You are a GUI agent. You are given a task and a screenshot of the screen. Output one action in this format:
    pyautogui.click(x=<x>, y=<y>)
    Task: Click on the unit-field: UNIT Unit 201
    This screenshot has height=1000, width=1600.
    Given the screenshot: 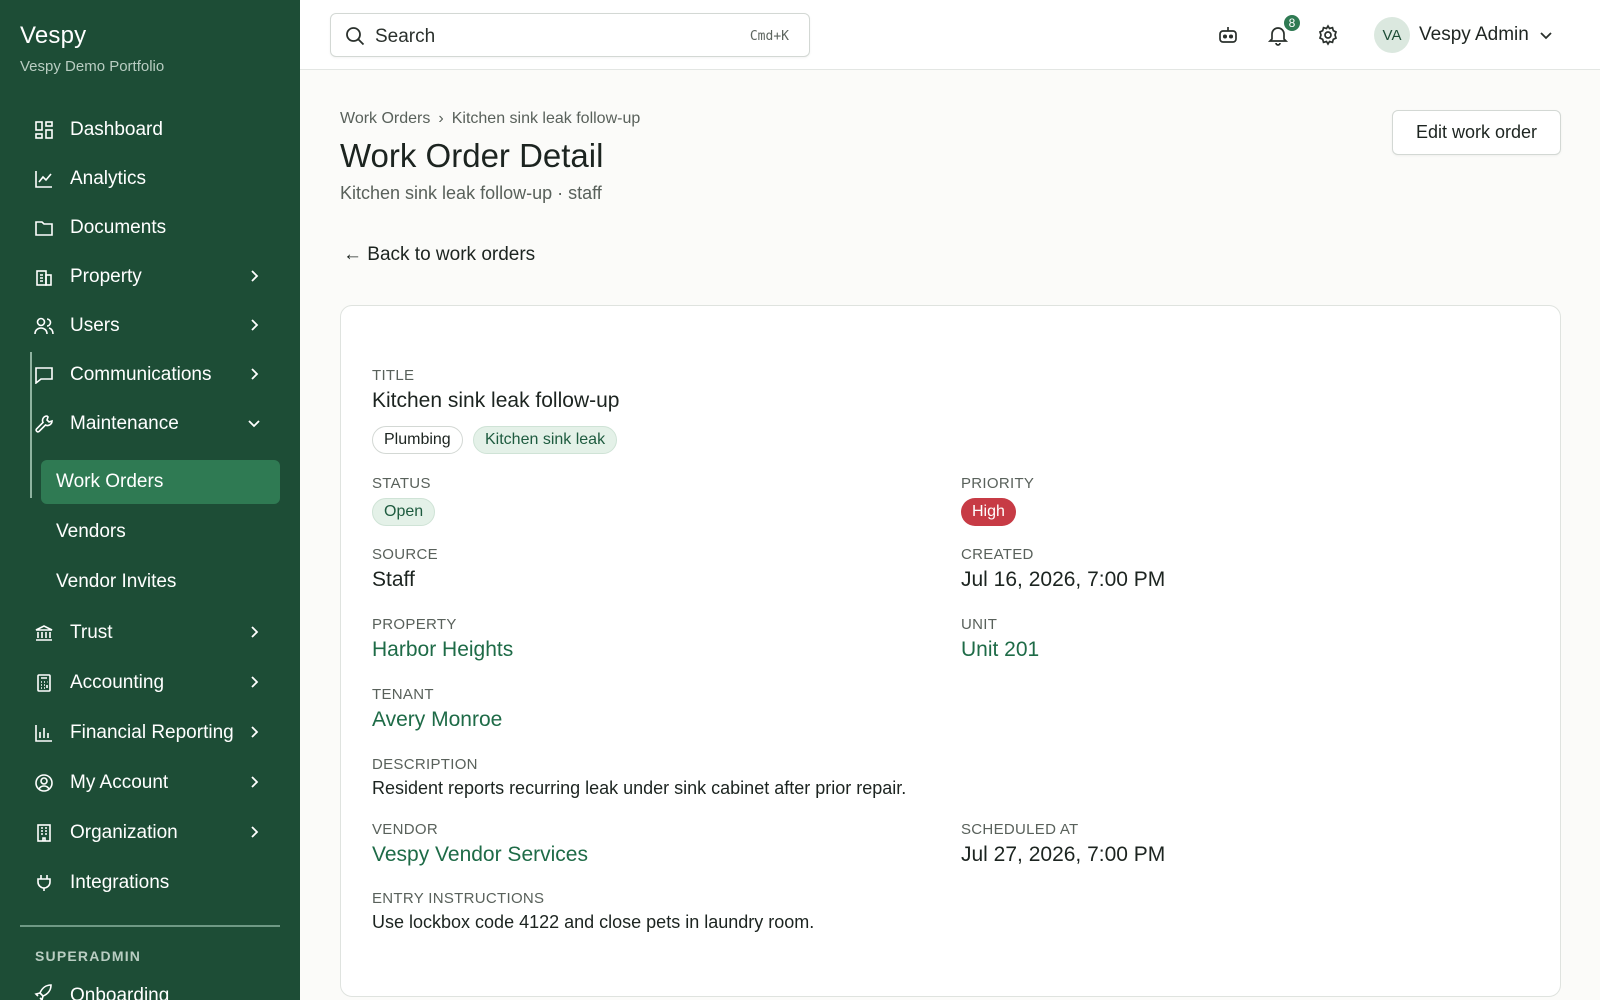 What is the action you would take?
    pyautogui.click(x=1000, y=639)
    